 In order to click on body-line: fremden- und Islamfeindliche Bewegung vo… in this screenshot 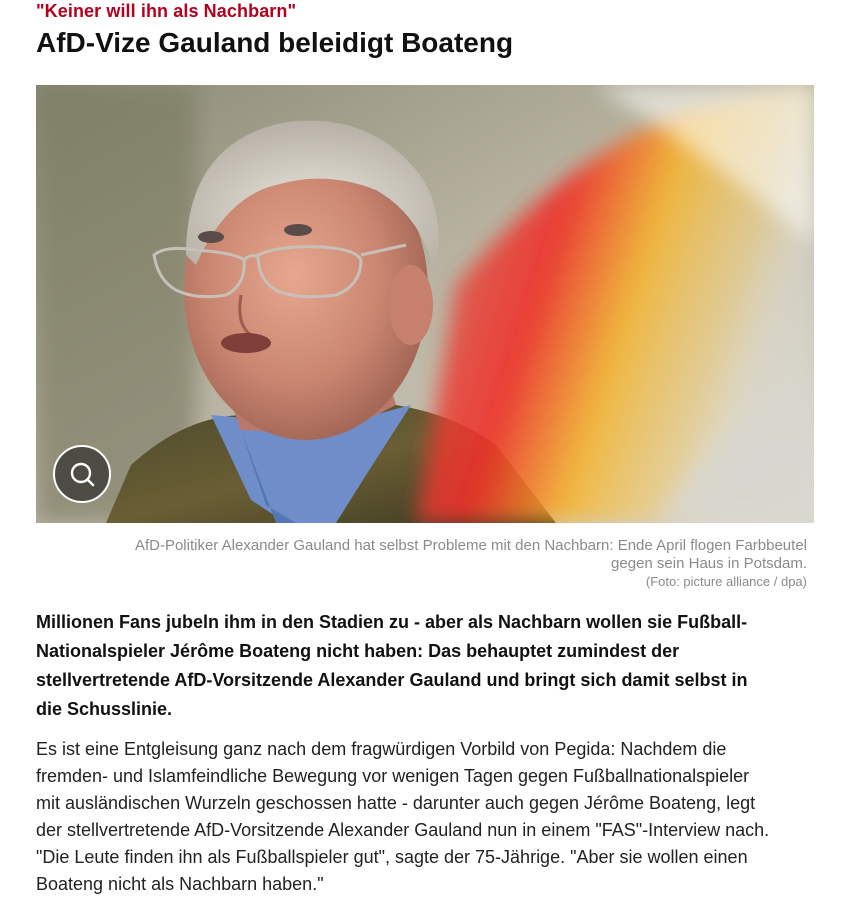, I will do `click(393, 776)`.